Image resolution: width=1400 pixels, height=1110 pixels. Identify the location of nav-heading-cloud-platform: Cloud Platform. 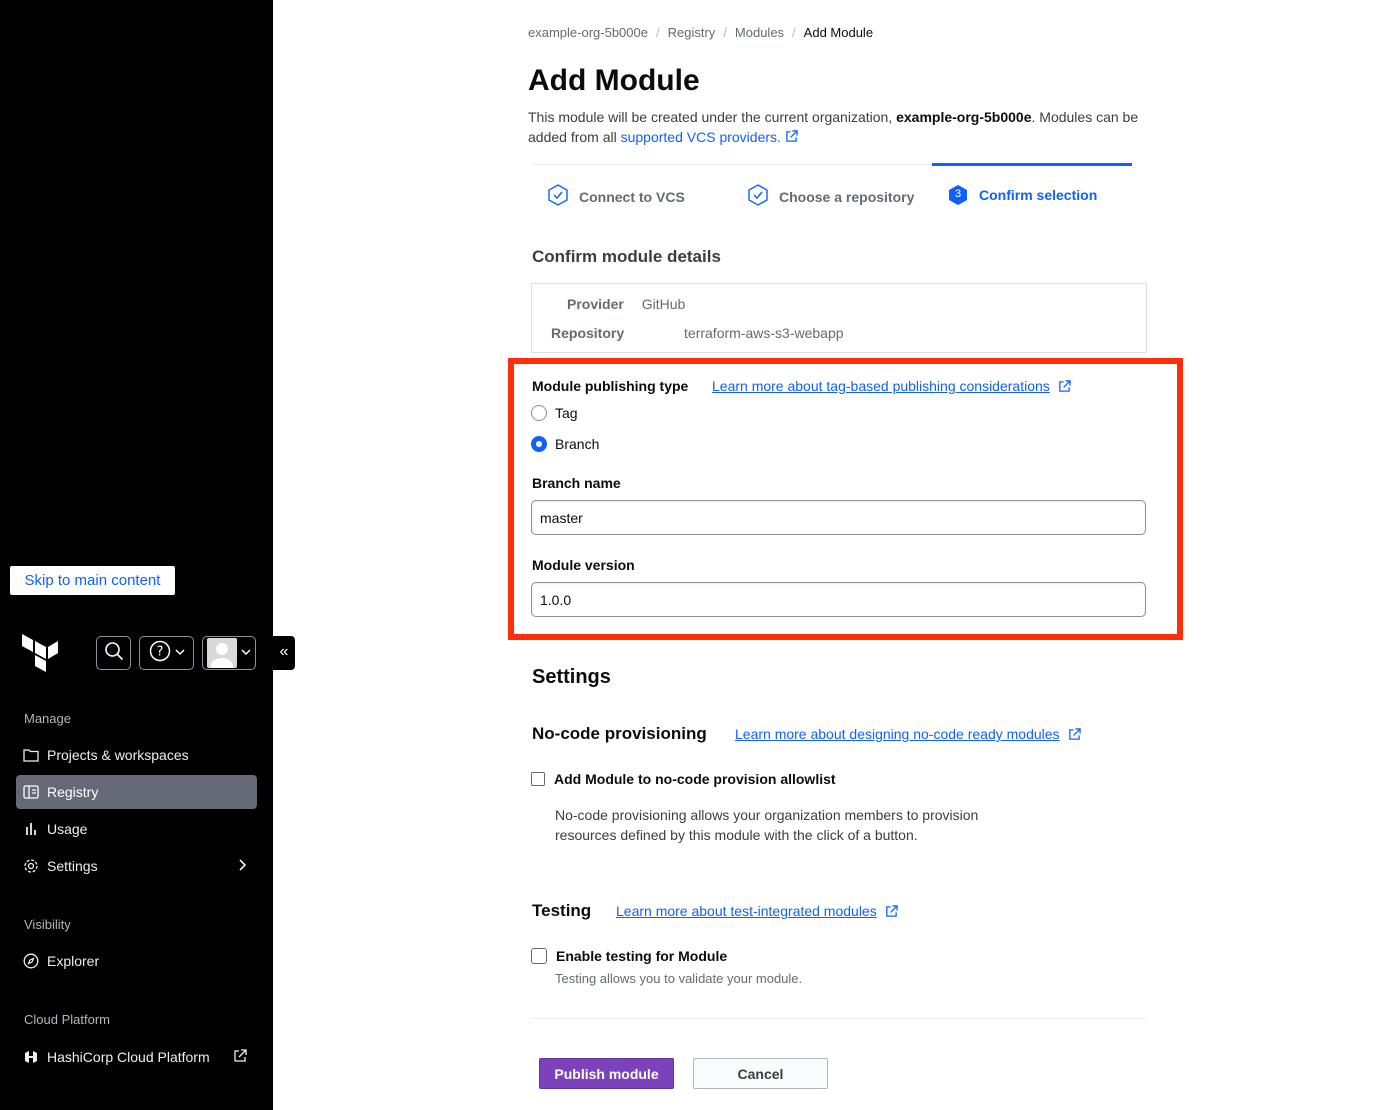
(67, 1019).